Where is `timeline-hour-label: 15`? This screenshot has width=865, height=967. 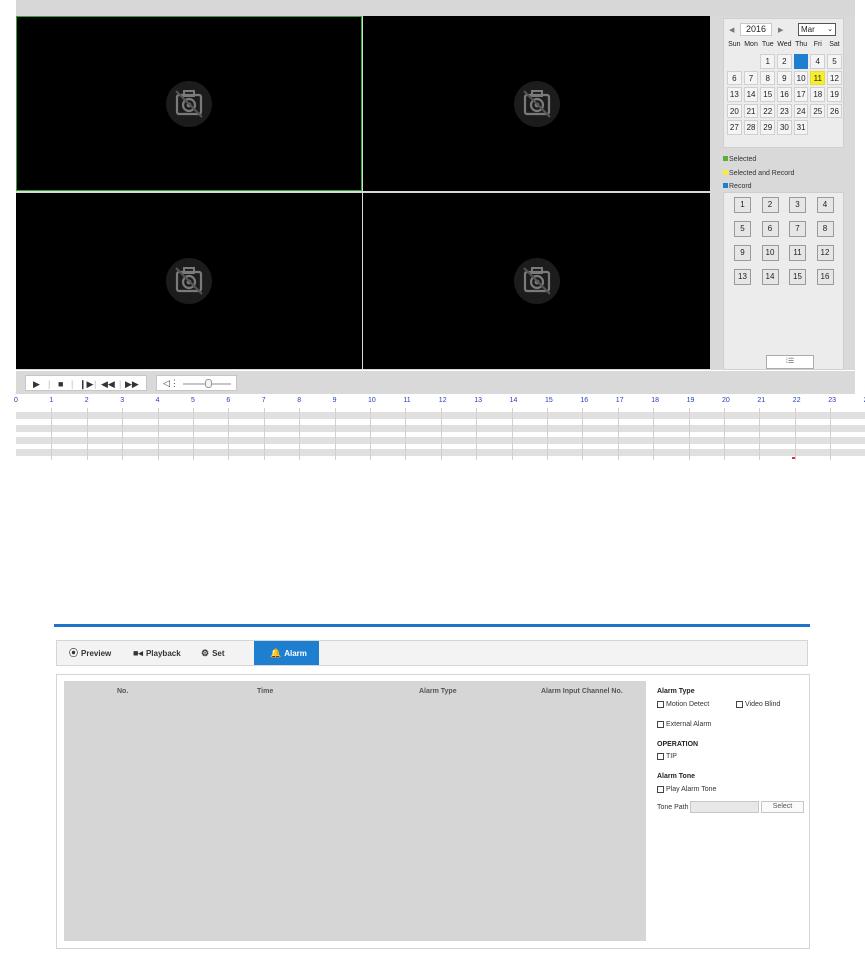 timeline-hour-label: 15 is located at coordinates (549, 400).